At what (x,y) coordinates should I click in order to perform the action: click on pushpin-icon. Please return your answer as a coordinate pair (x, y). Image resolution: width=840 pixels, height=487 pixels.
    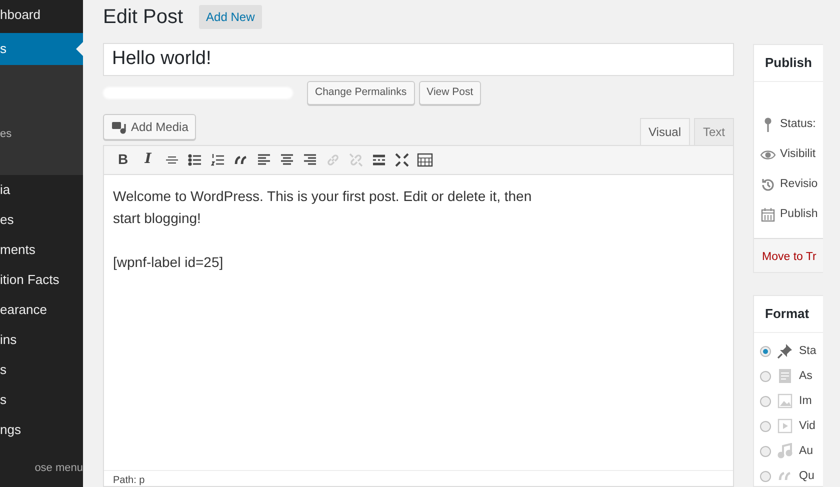
    Looking at the image, I should click on (785, 351).